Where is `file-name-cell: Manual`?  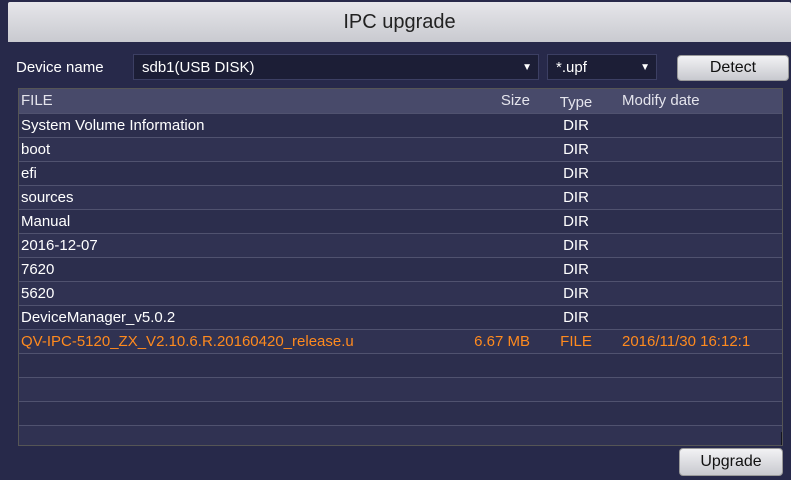
file-name-cell: Manual is located at coordinates (46, 221).